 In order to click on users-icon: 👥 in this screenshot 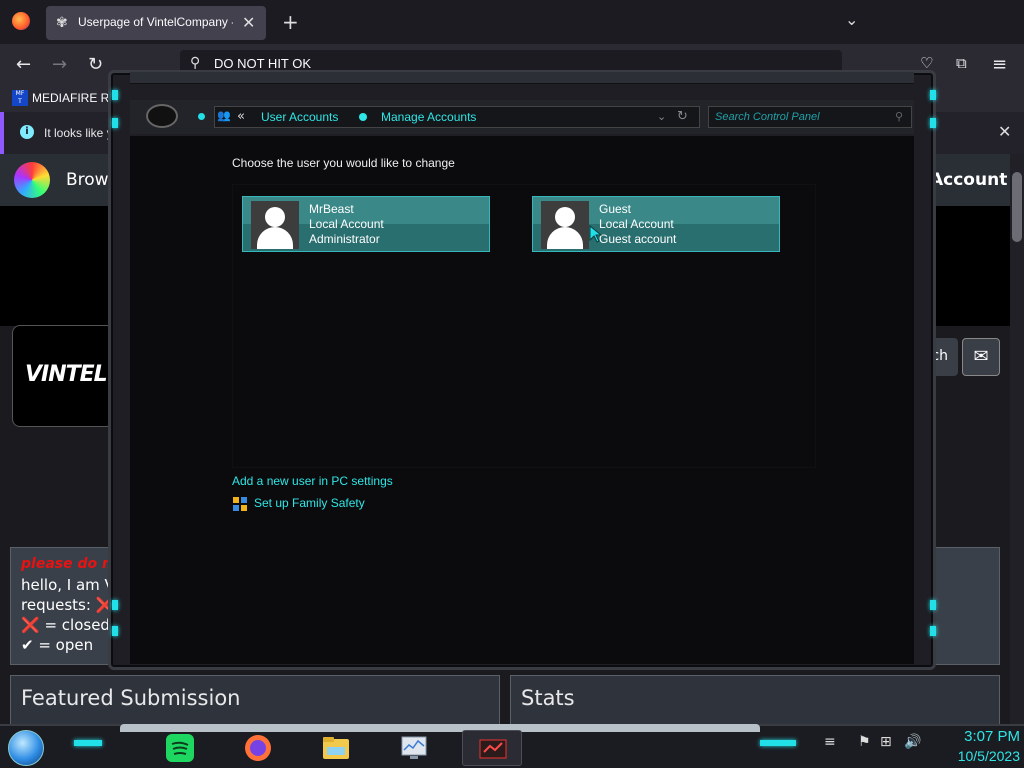, I will do `click(224, 115)`.